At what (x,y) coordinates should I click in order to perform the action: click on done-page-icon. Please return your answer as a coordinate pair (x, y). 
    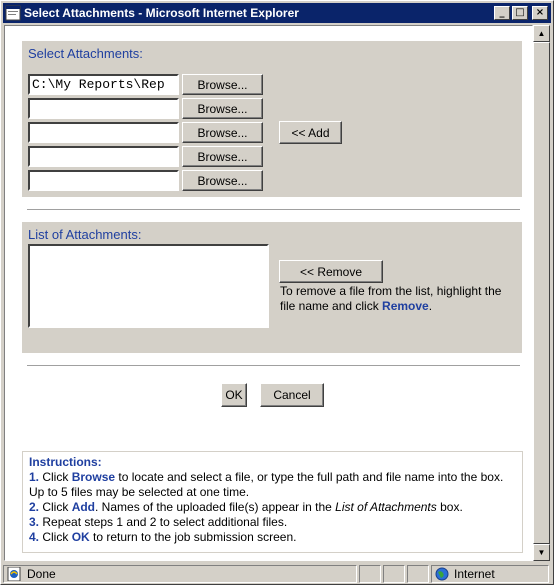
    Looking at the image, I should click on (15, 574).